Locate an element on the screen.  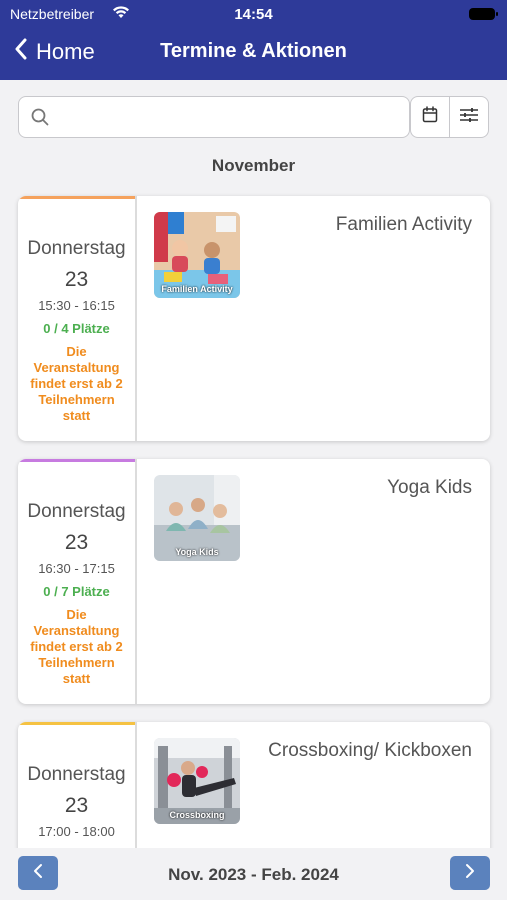
pager-bar: Nov. 2023 - Feb. 2024 is located at coordinates (253, 874).